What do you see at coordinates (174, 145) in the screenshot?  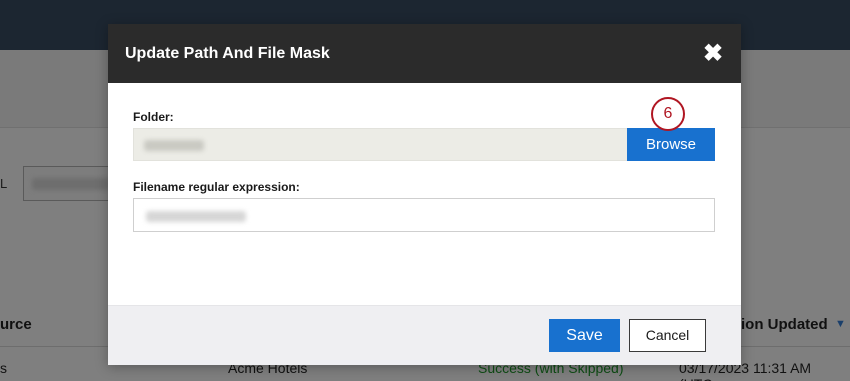 I see `blurred-folder-value` at bounding box center [174, 145].